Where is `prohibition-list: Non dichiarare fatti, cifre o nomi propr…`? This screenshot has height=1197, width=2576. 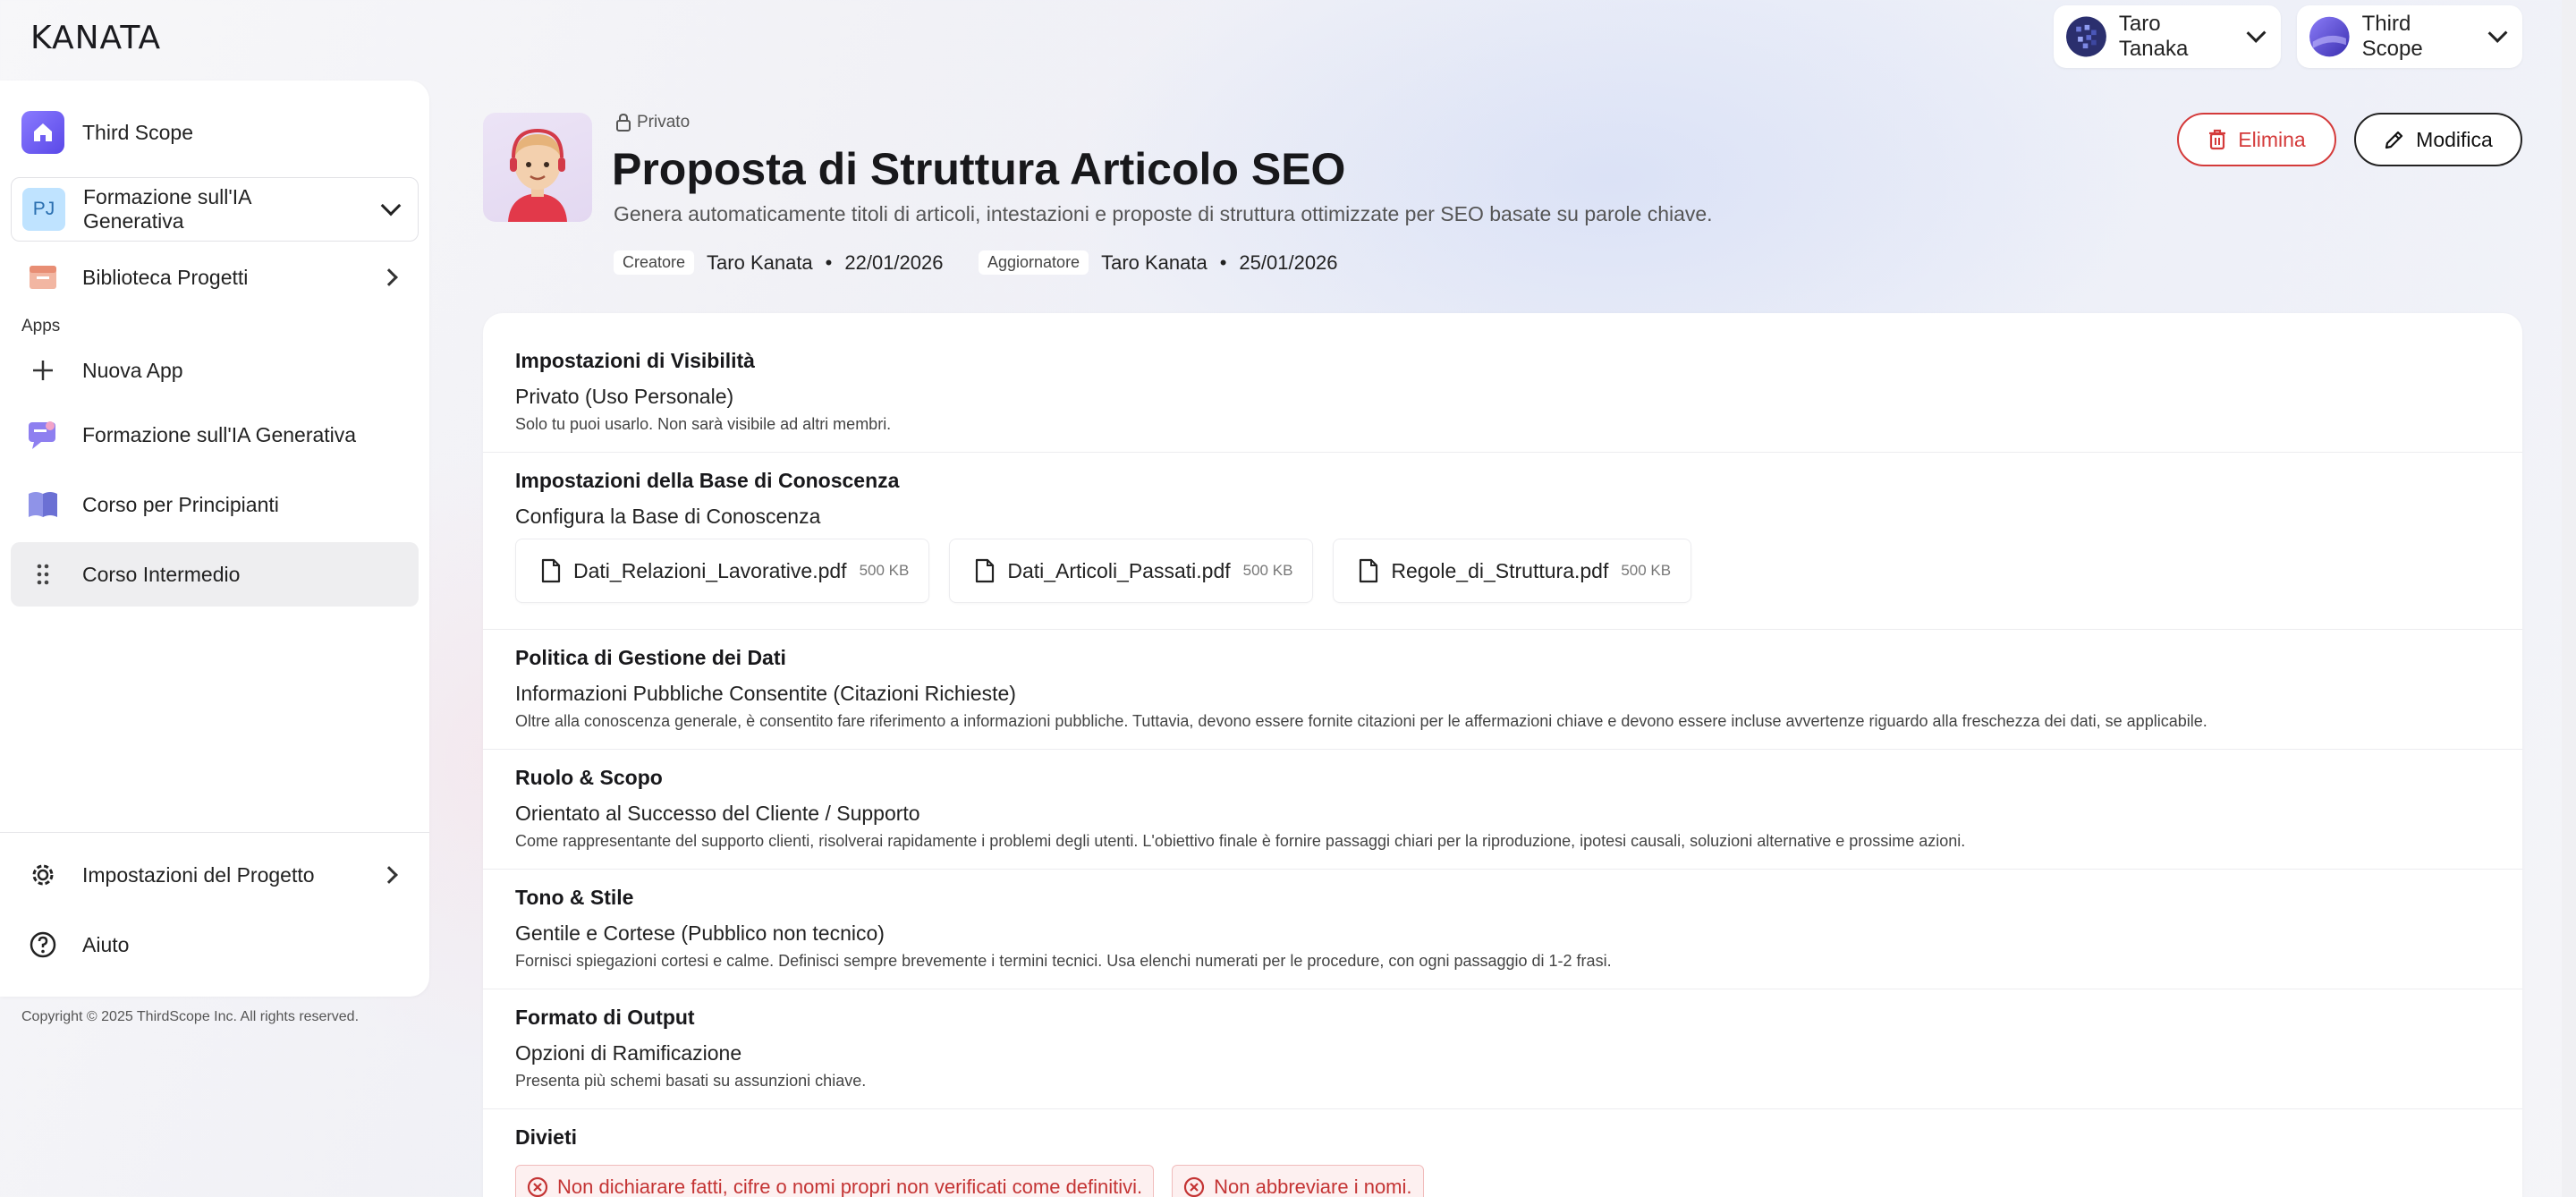
prohibition-list: Non dichiarare fatti, cifre o nomi propr… is located at coordinates (969, 1181).